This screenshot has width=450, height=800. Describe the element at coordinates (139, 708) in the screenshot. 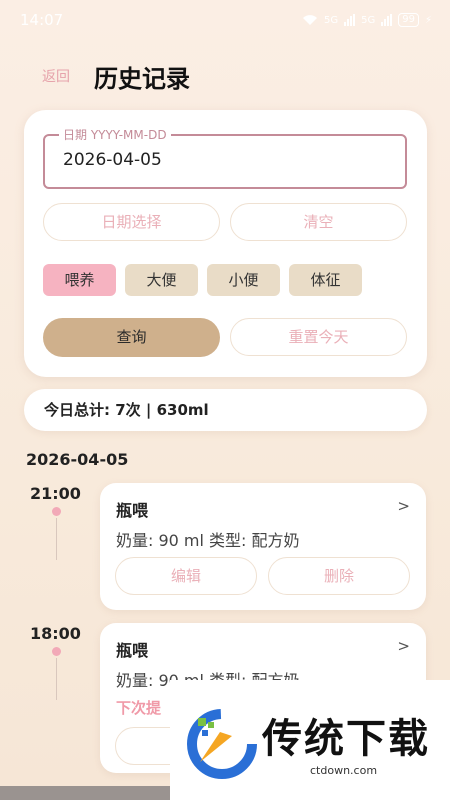

I see `next-reminder: 下次提` at that location.